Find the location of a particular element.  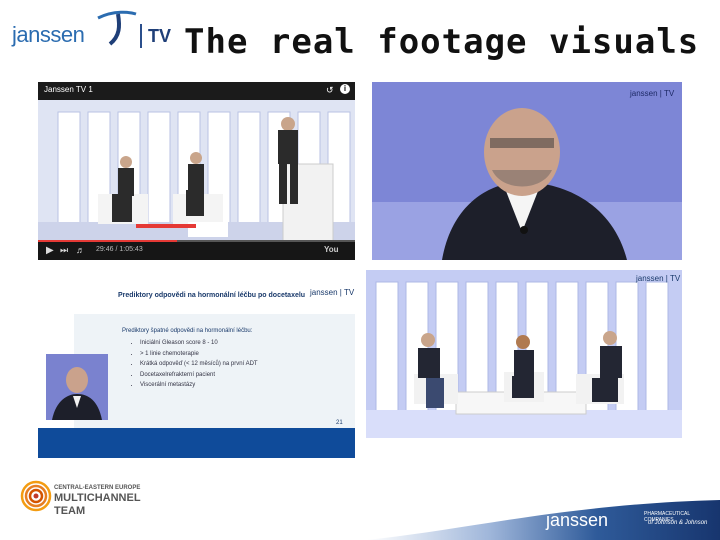

youtube-logo-icon: You is located at coordinates (331, 249).